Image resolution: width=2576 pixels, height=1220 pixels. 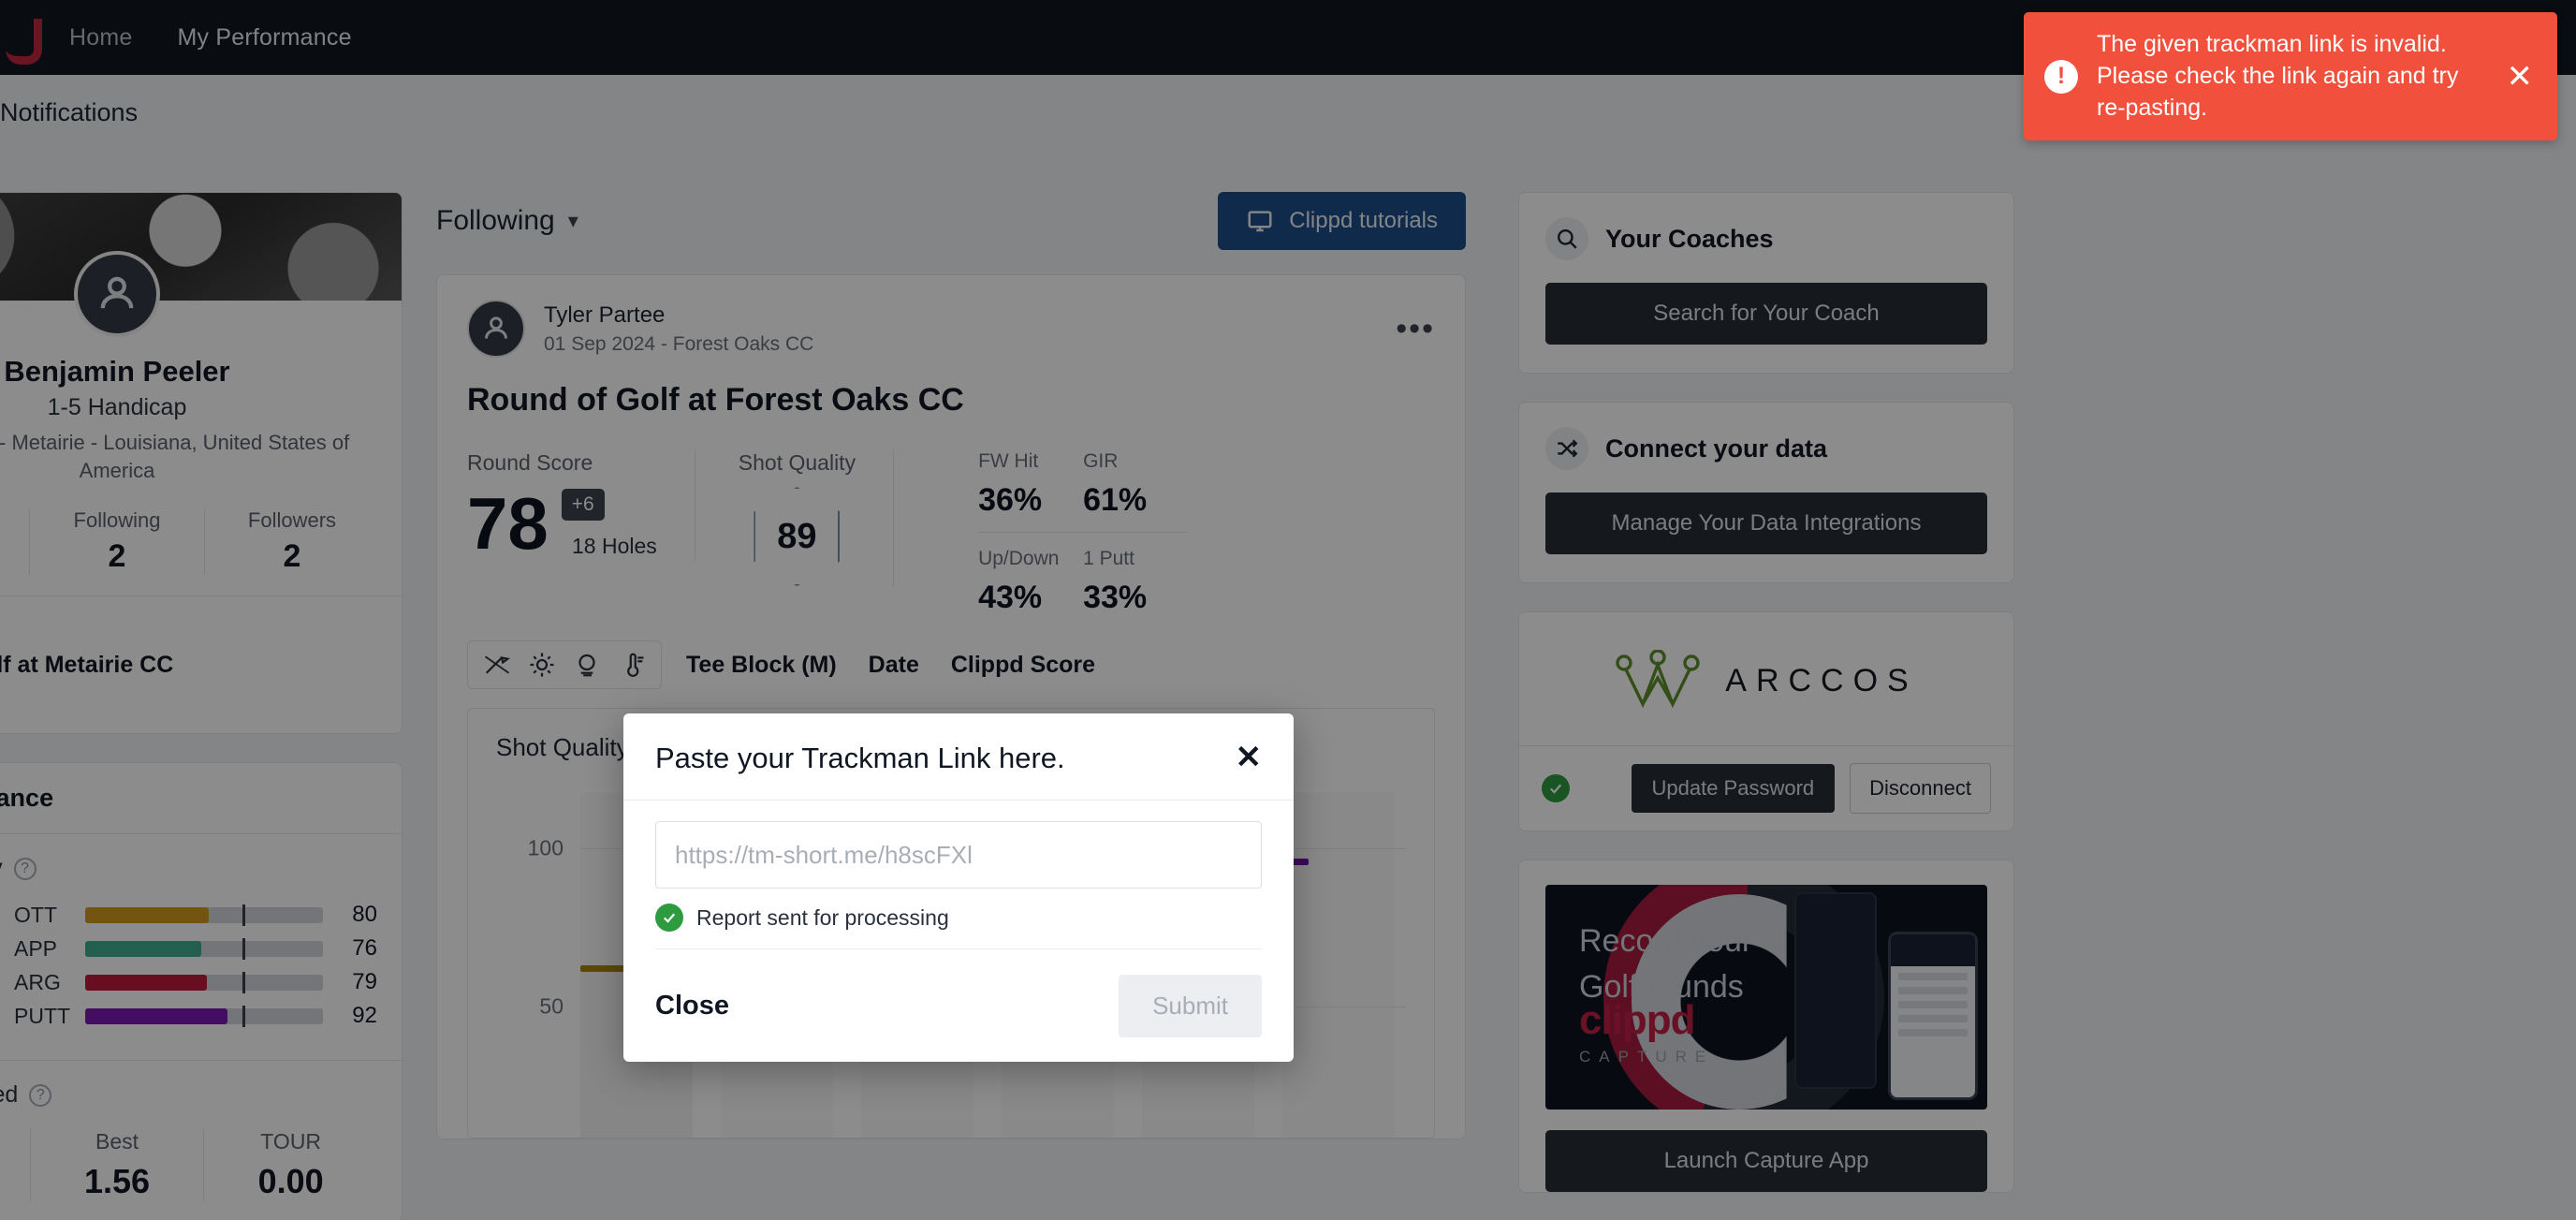 I want to click on modal-submit-button: Submit, so click(x=1190, y=1006).